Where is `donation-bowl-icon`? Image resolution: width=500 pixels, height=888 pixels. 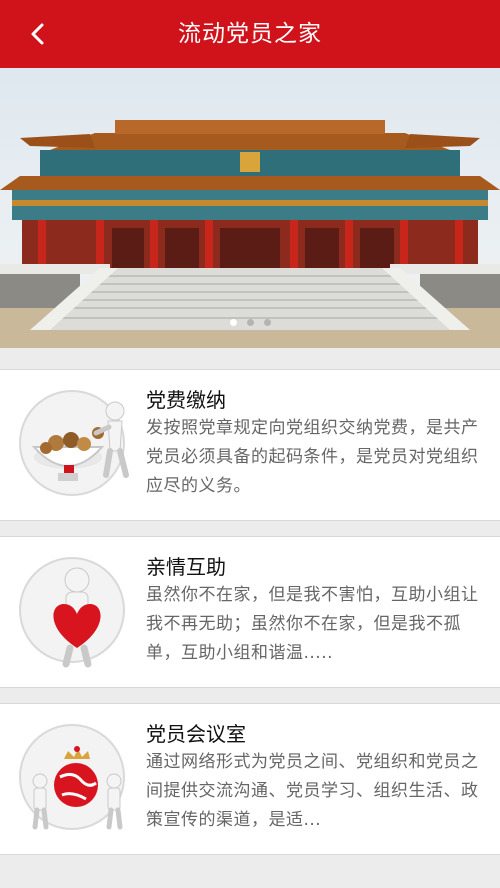
donation-bowl-icon is located at coordinates (74, 443).